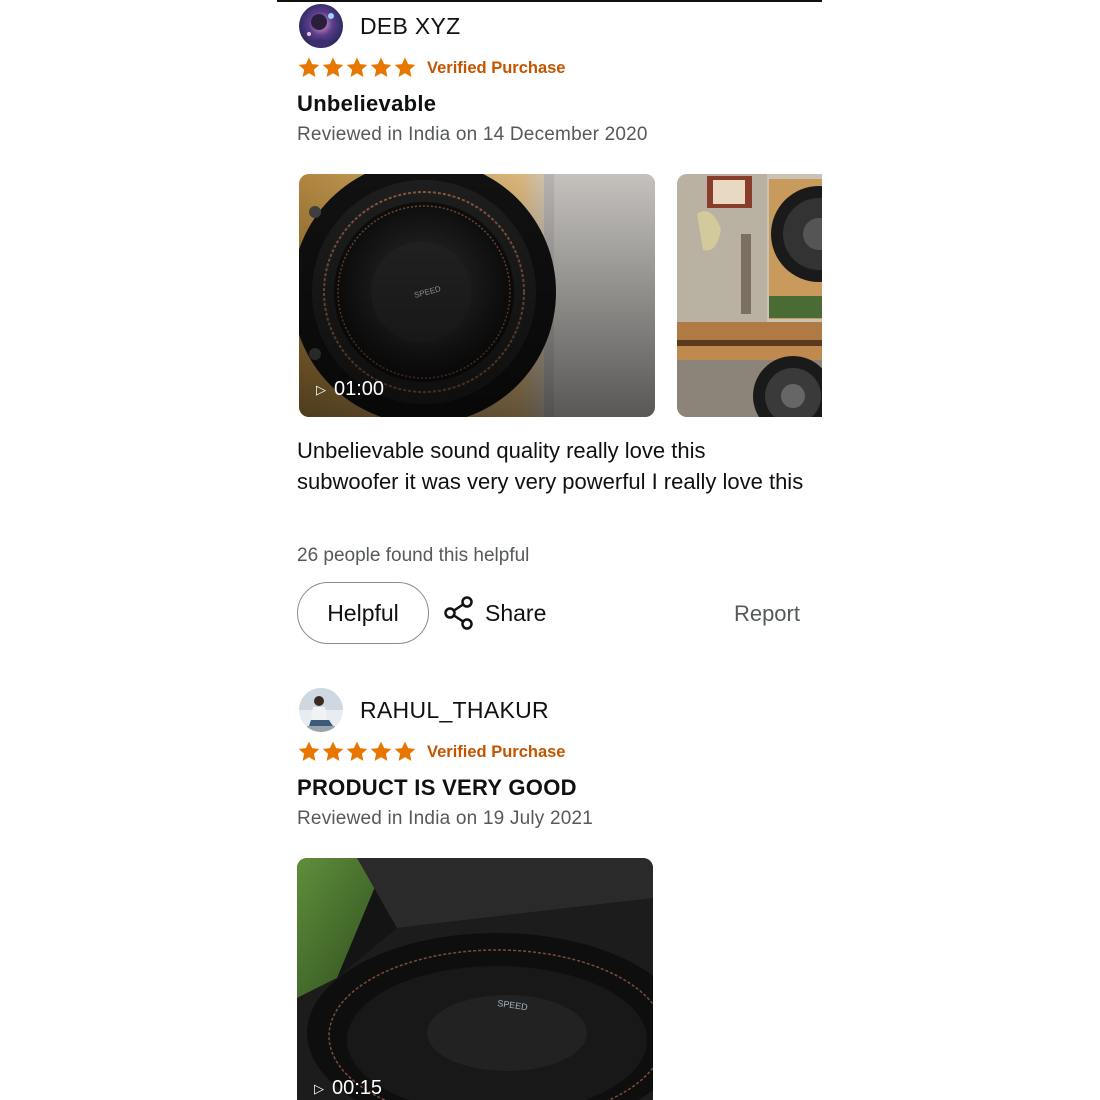  I want to click on reviewer-name: DEB XYZ, so click(410, 26).